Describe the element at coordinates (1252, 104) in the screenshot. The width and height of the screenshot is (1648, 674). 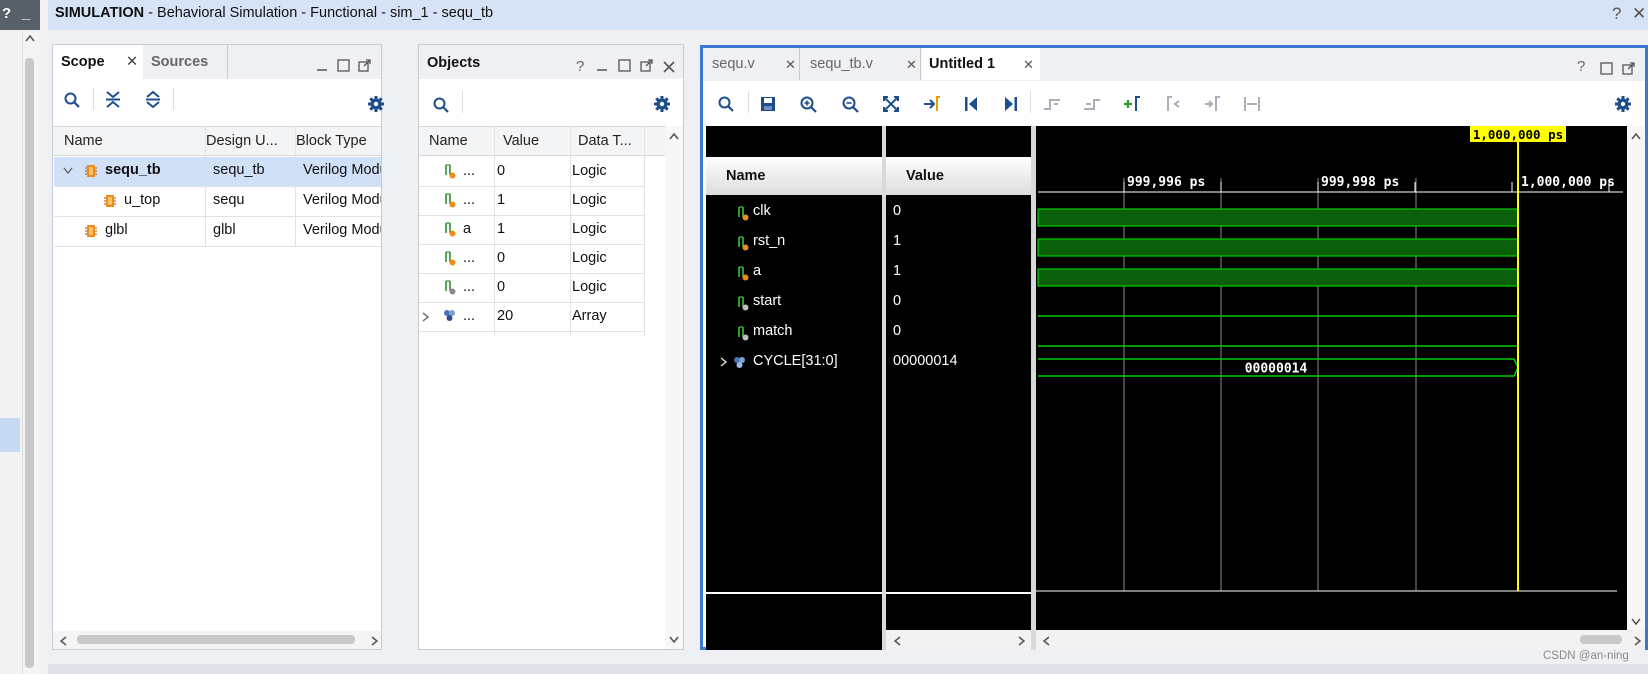
I see `swap-cursors-icon` at that location.